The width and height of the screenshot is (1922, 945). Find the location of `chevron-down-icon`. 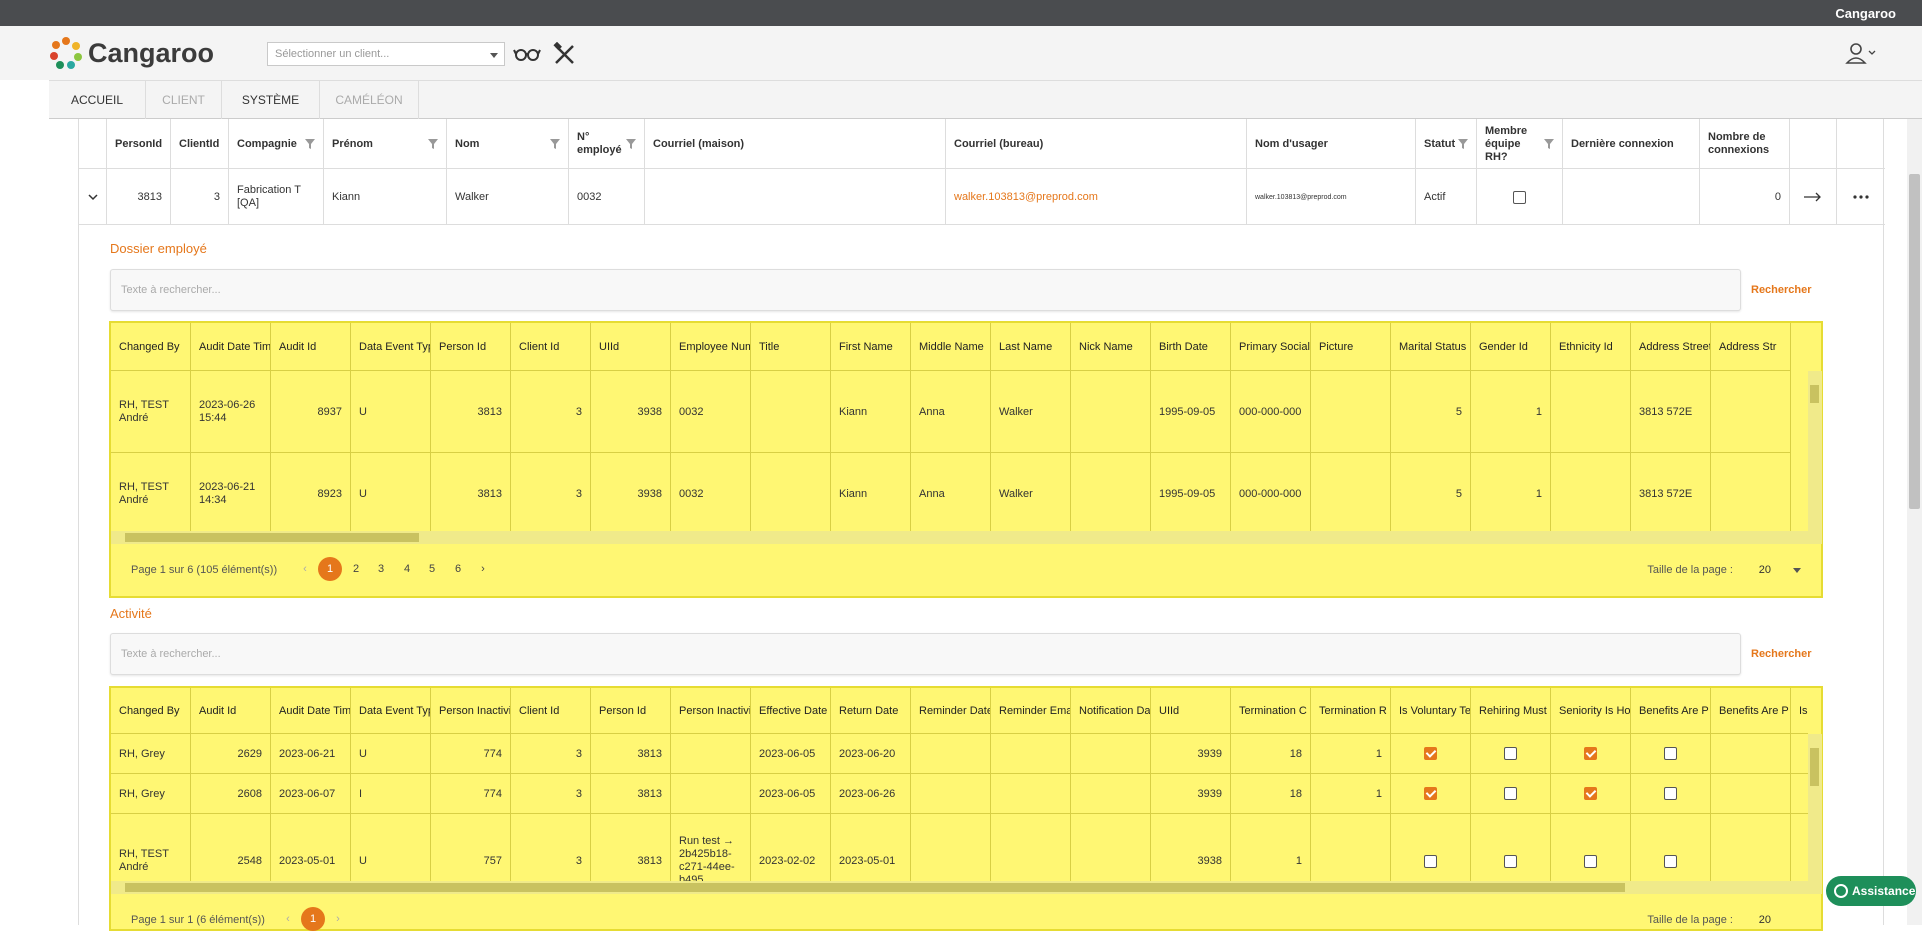

chevron-down-icon is located at coordinates (1797, 570).